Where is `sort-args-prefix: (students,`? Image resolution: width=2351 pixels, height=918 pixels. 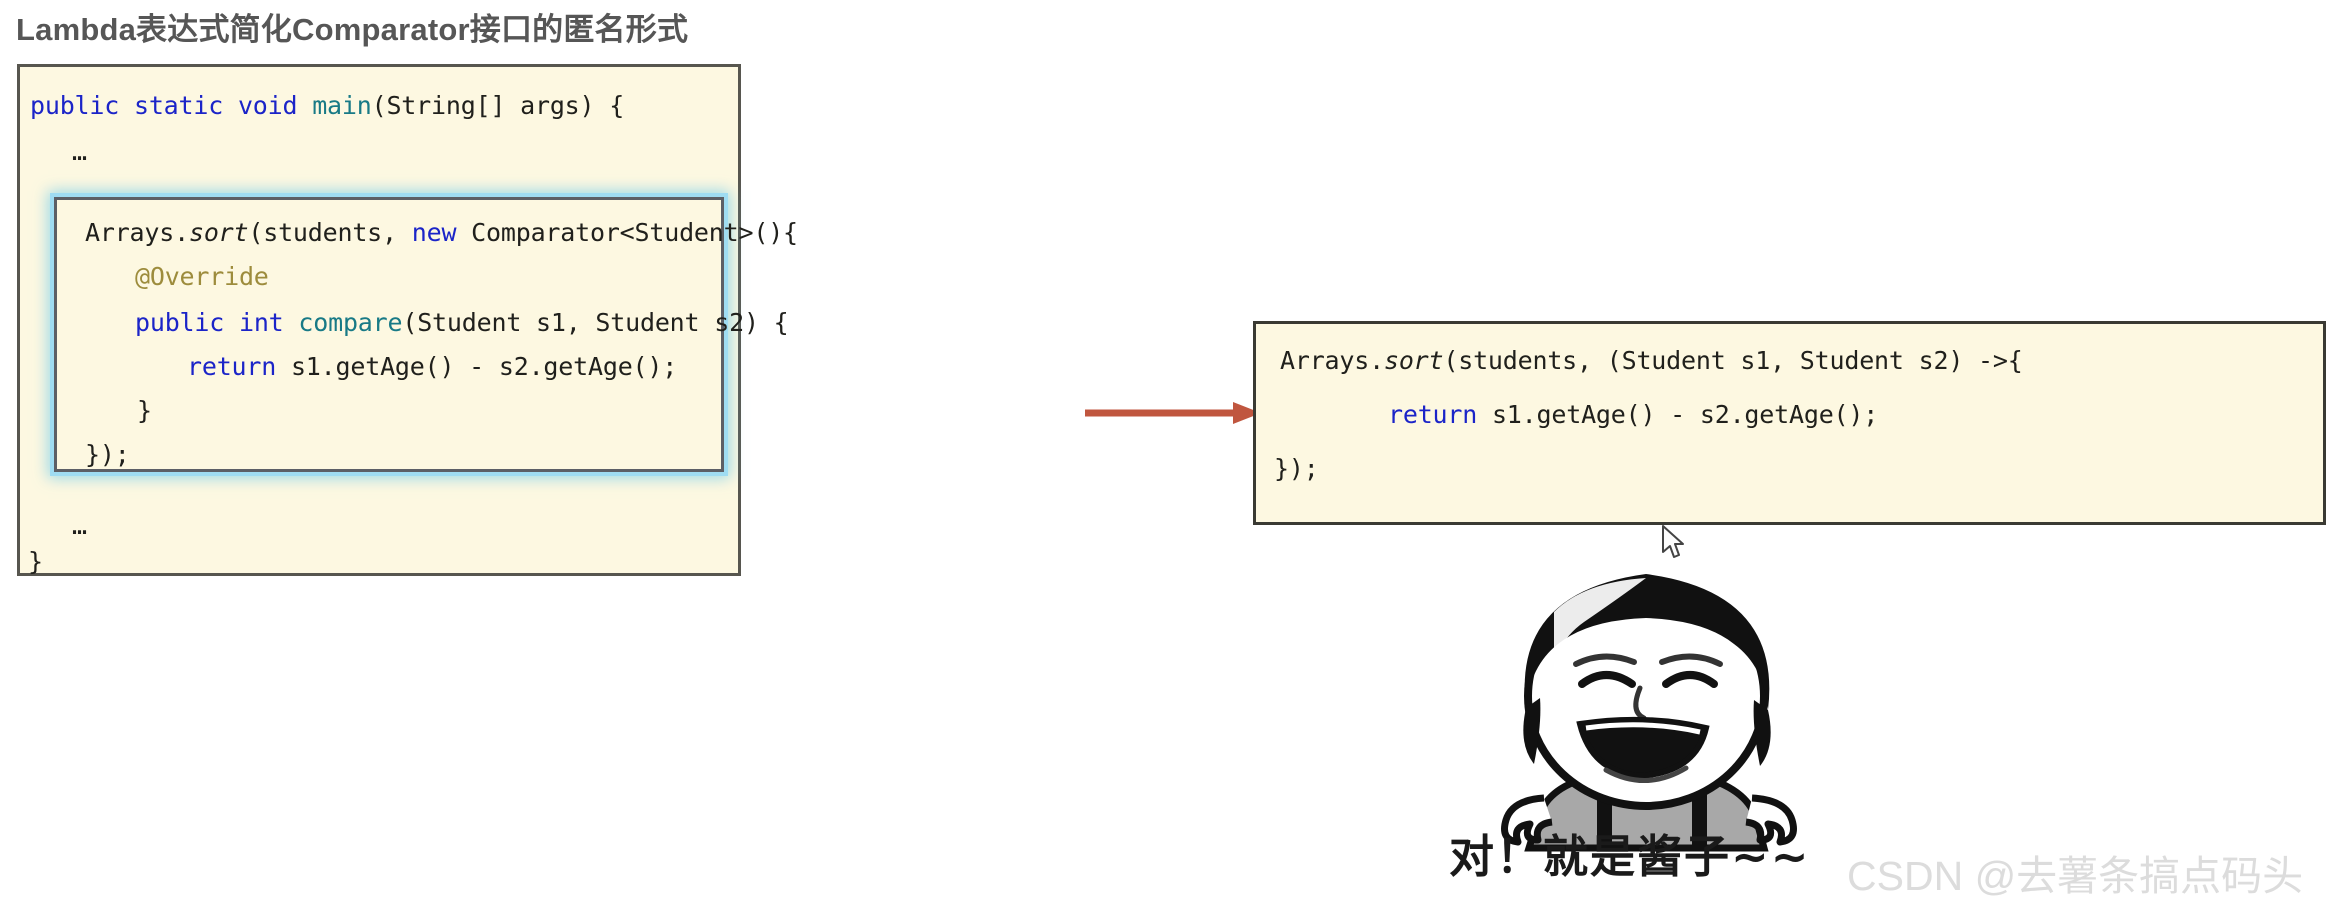
sort-args-prefix: (students, is located at coordinates (330, 232).